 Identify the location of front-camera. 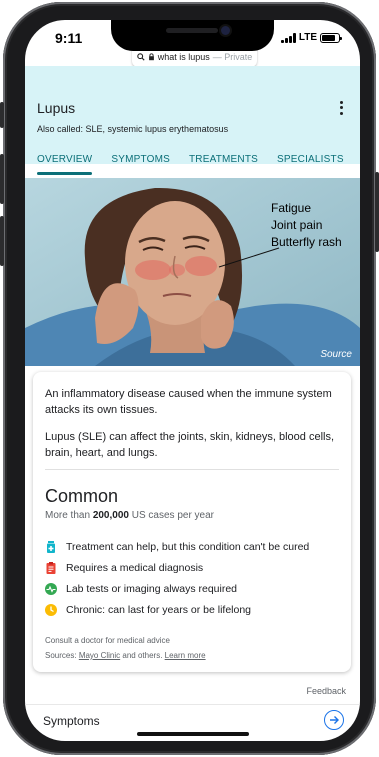
(225, 30).